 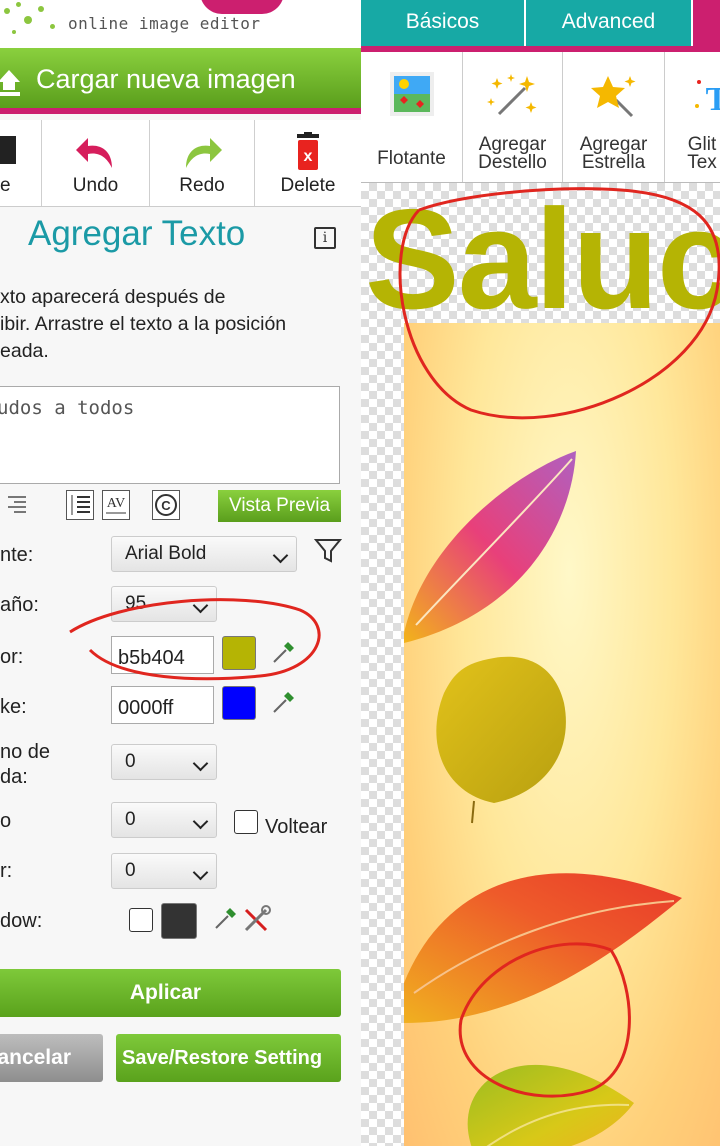 I want to click on logo-text: online image editor, so click(x=164, y=23).